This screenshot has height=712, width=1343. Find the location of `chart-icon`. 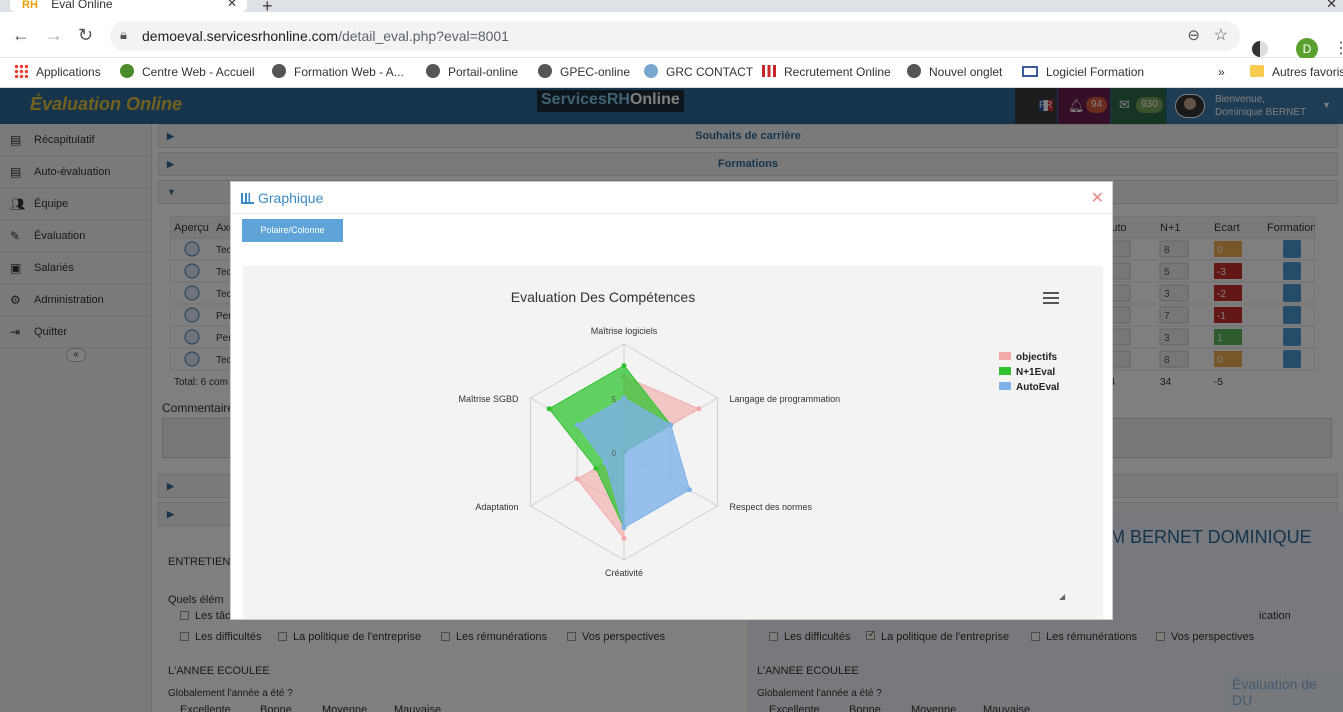

chart-icon is located at coordinates (769, 71).